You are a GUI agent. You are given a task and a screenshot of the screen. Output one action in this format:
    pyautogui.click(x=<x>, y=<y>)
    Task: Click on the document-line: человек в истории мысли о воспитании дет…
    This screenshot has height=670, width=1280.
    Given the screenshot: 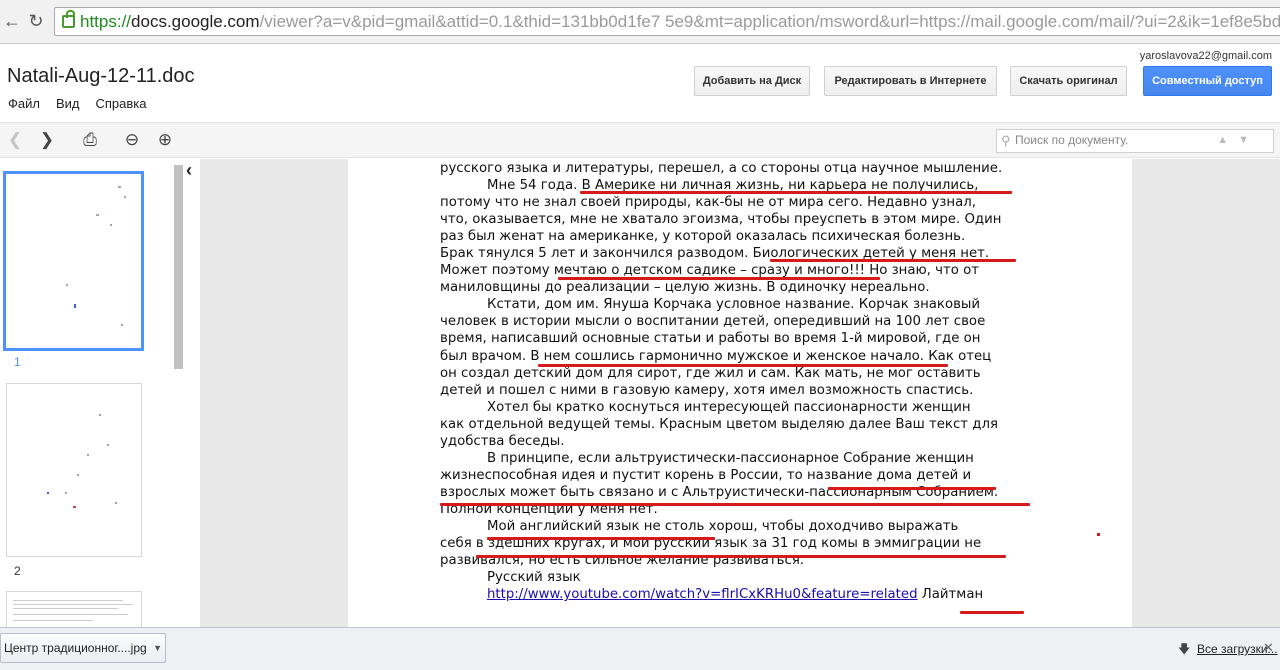 What is the action you would take?
    pyautogui.click(x=713, y=322)
    